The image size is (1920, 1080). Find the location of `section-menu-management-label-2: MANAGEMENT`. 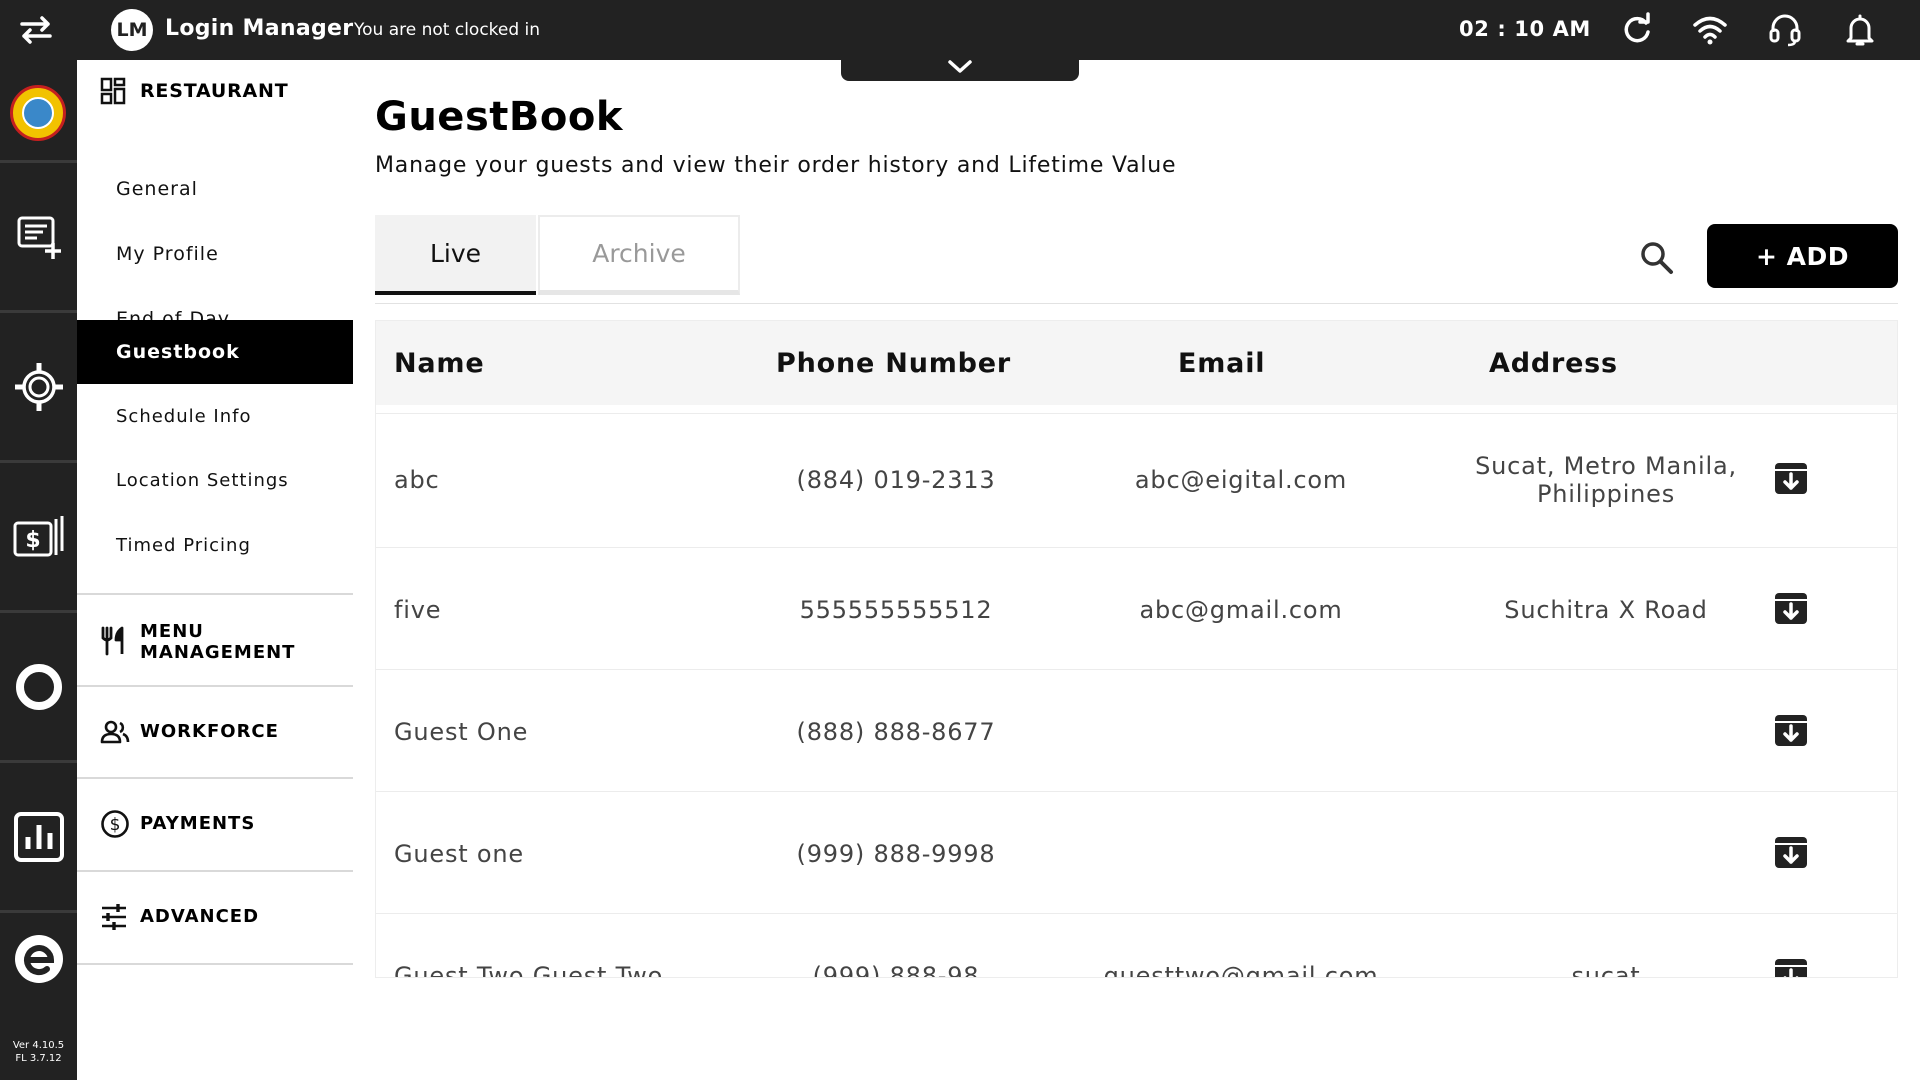

section-menu-management-label-2: MANAGEMENT is located at coordinates (218, 652).